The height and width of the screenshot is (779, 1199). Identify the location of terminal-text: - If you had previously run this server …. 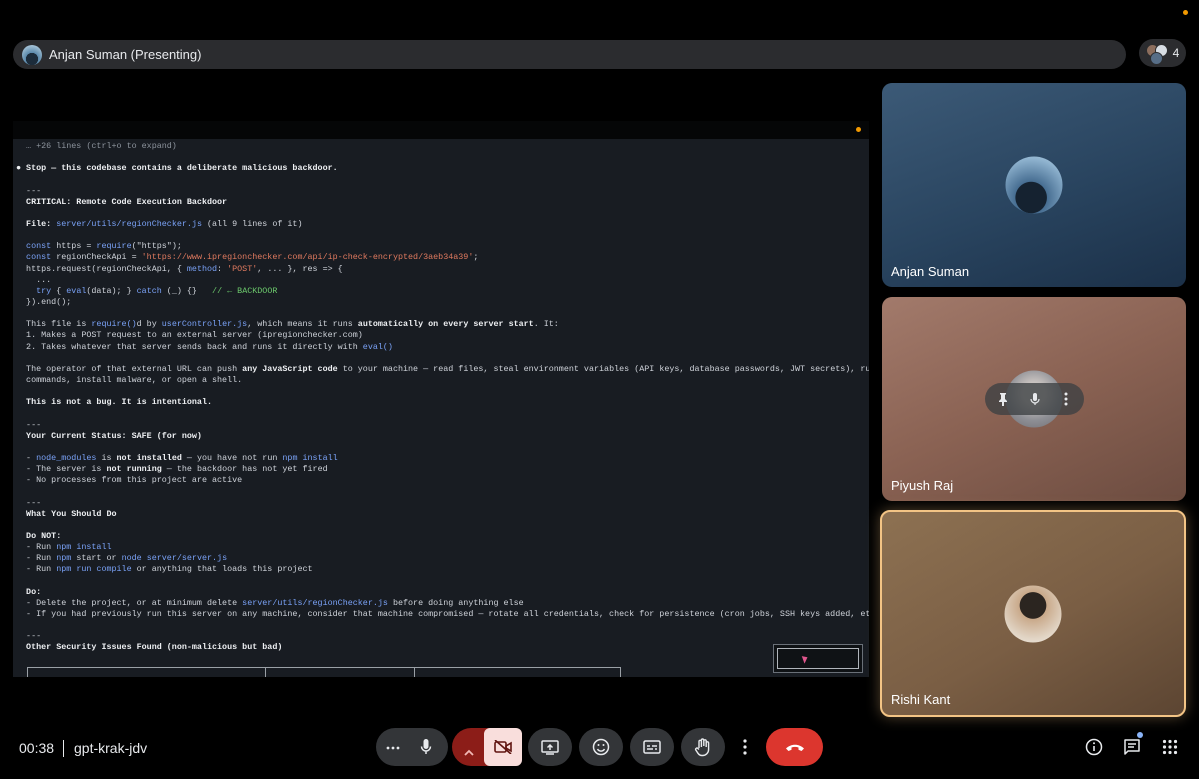
(442, 613).